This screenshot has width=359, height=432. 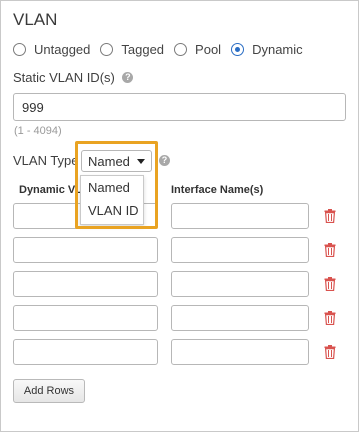 What do you see at coordinates (217, 190) in the screenshot?
I see `col-header-interface-name: Interface Name(s)` at bounding box center [217, 190].